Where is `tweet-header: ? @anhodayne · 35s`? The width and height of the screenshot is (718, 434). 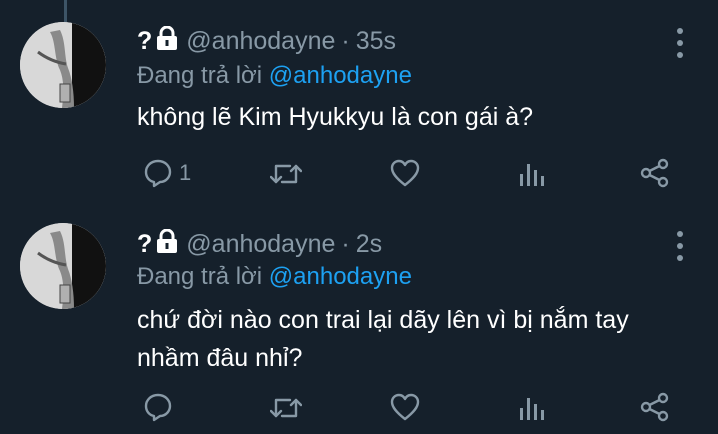
tweet-header: ? @anhodayne · 35s is located at coordinates (266, 40).